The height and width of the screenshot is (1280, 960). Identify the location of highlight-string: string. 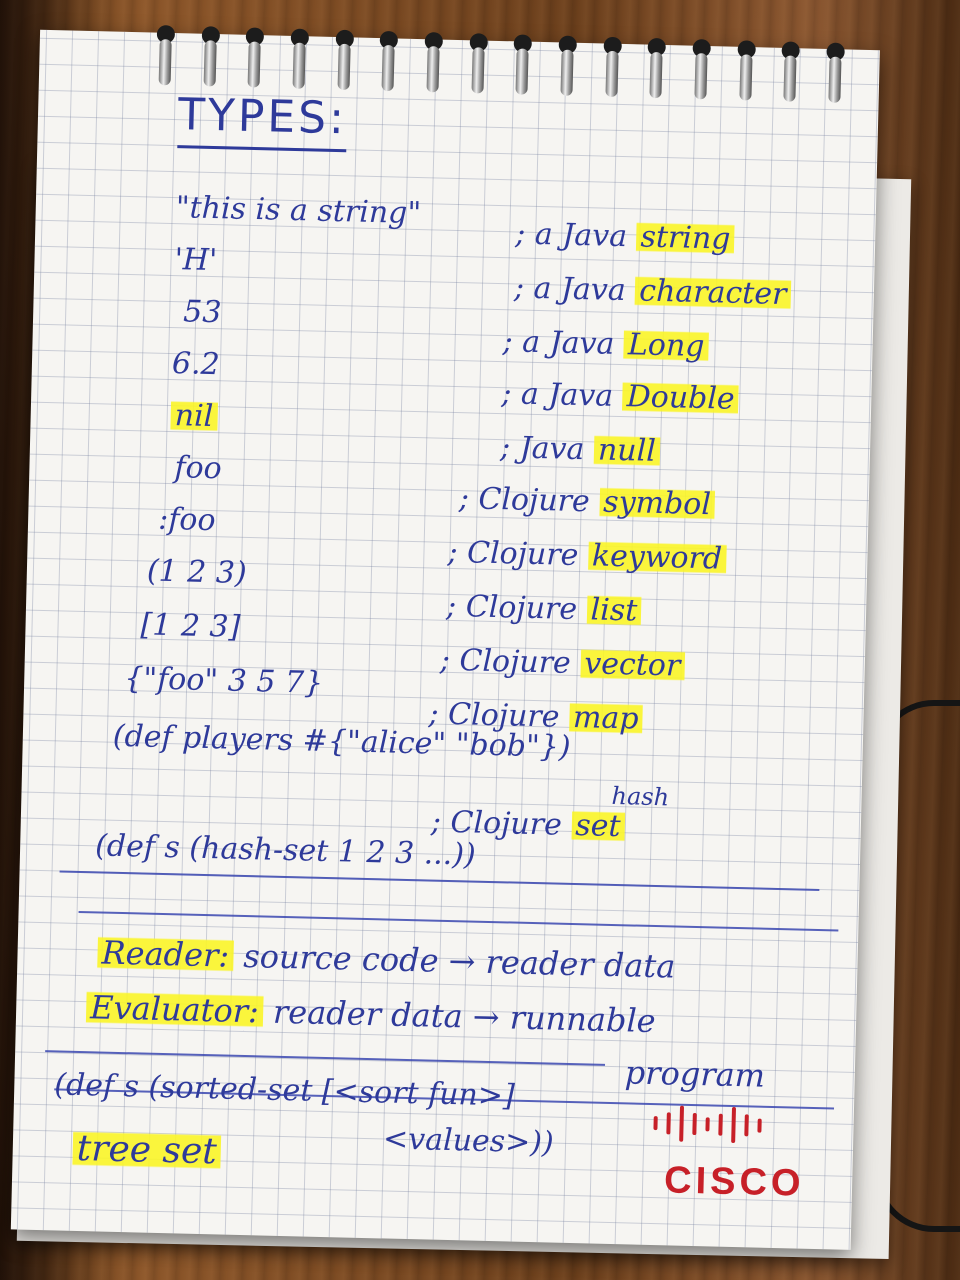
(685, 238).